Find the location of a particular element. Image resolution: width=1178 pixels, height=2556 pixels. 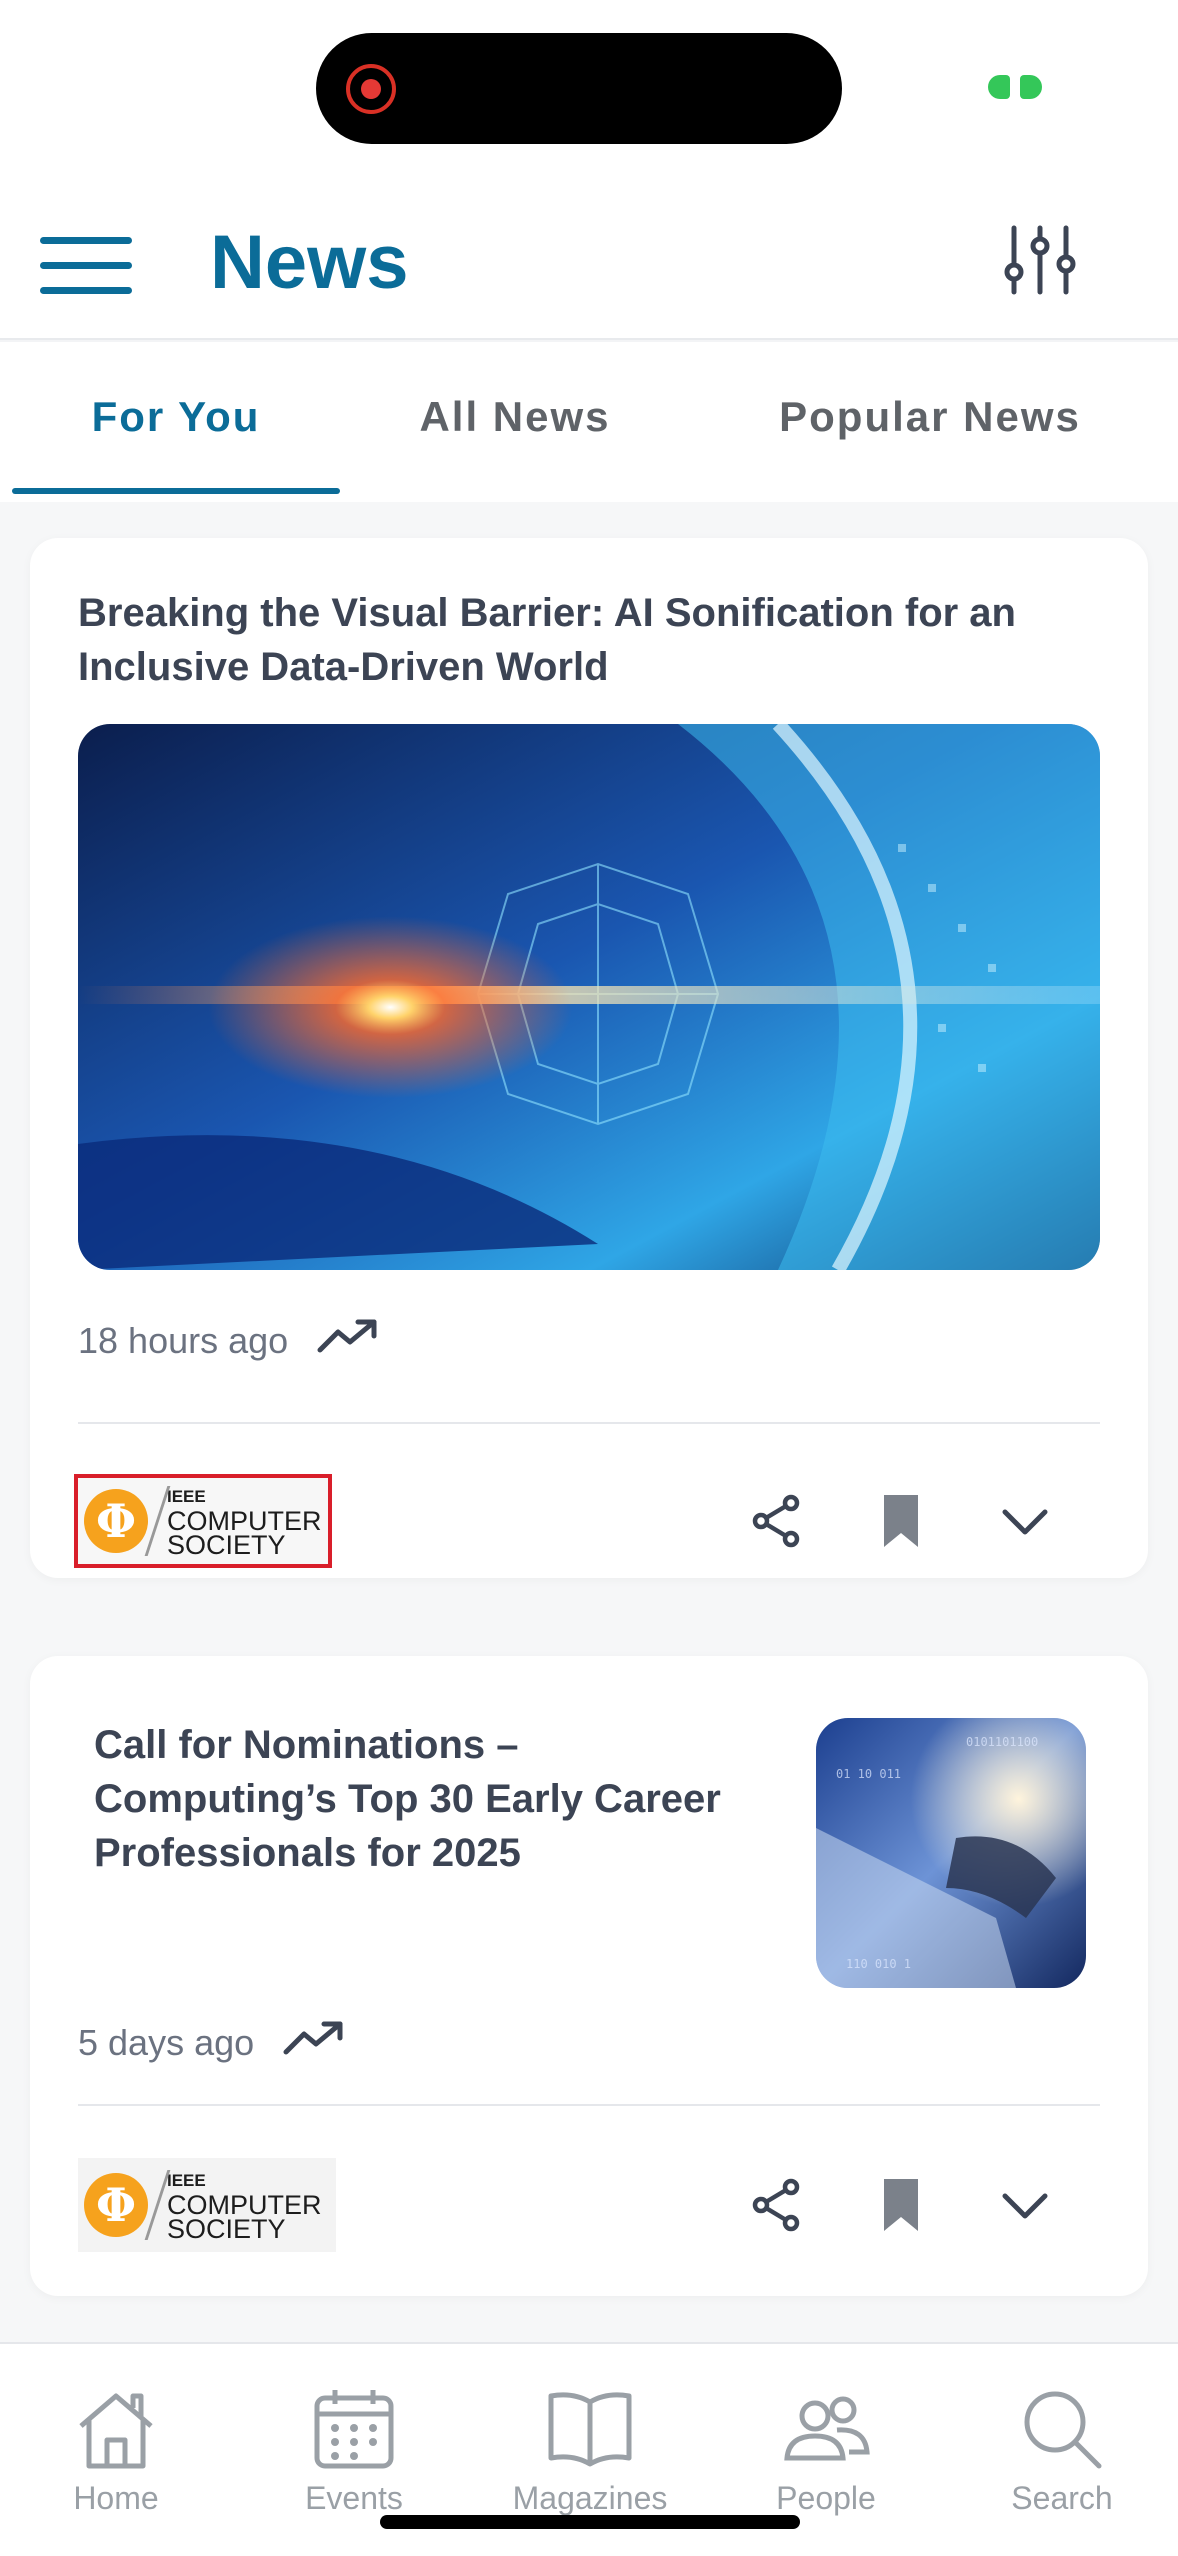

dynamic-island is located at coordinates (579, 88).